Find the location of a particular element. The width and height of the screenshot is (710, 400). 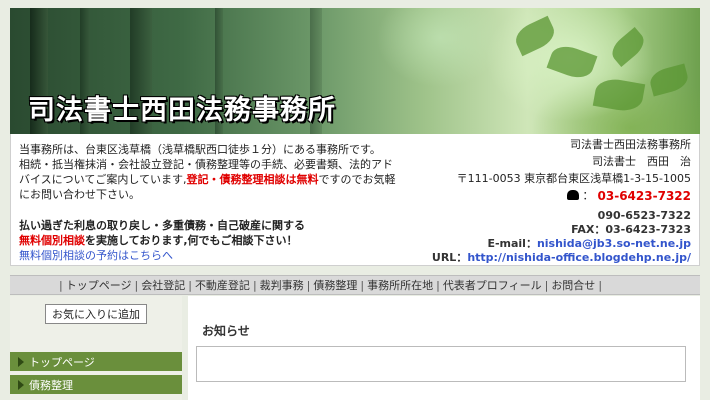

intro-line: バイスについてご案内しています,登記・債務整理相談は無料ですのでお気軽 is located at coordinates (229, 179).